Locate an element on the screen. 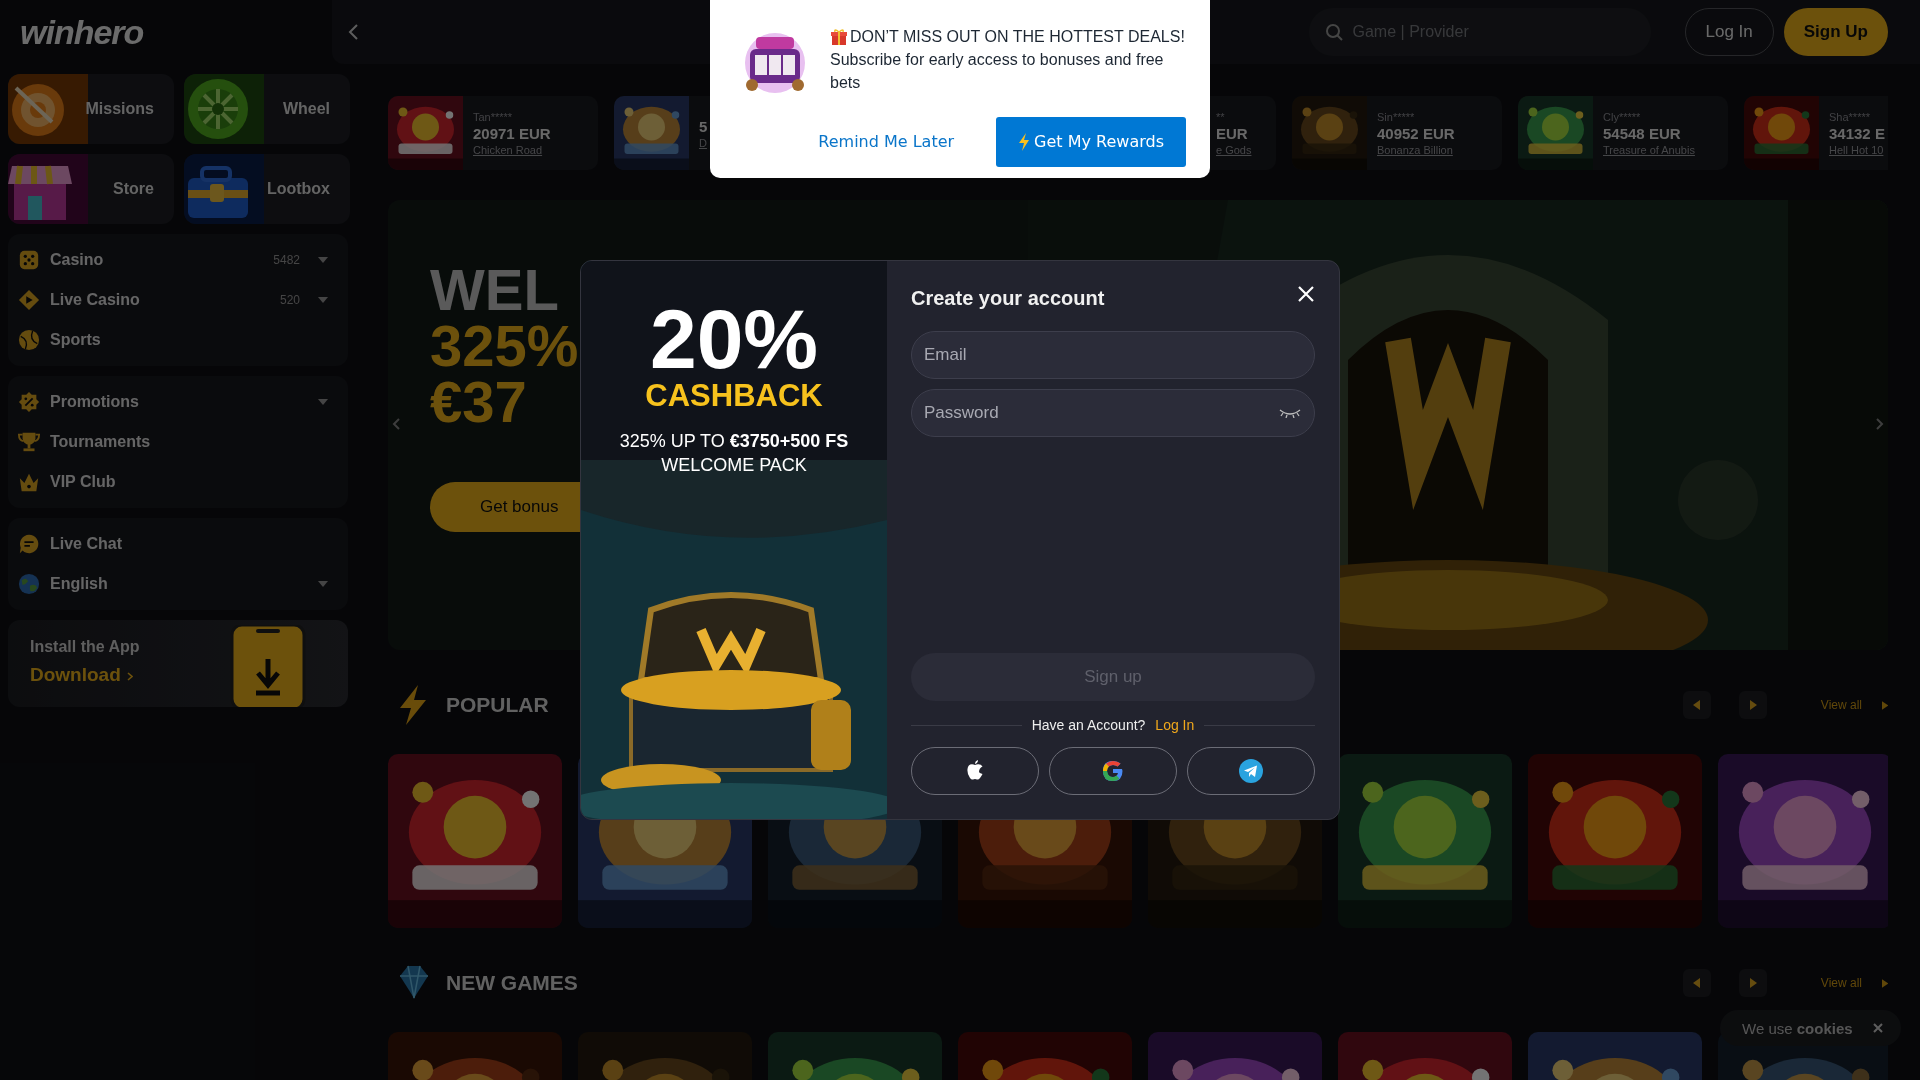 Image resolution: width=1920 pixels, height=1080 pixels. chat-icon is located at coordinates (29, 544).